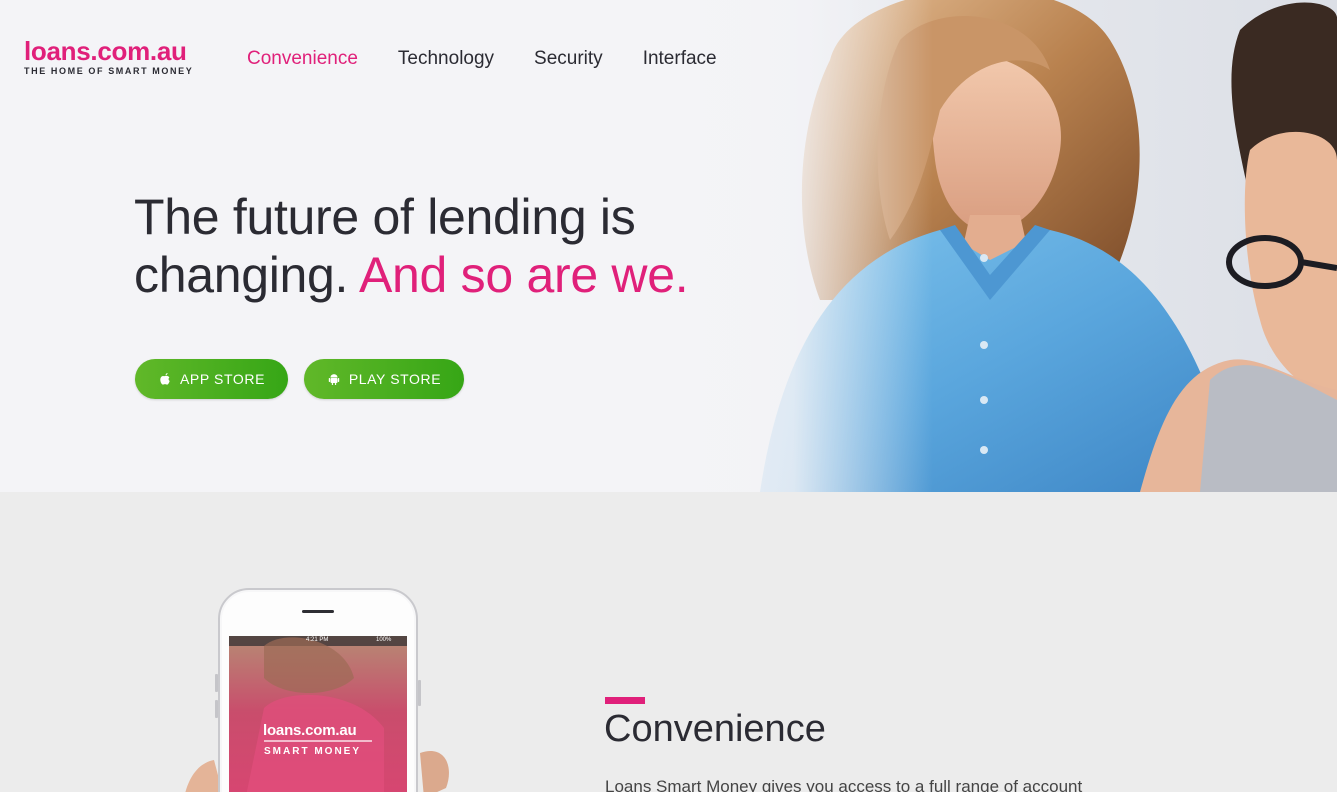 The width and height of the screenshot is (1337, 792). What do you see at coordinates (312, 751) in the screenshot?
I see `phone-screen-tagline: SMART MONEY` at bounding box center [312, 751].